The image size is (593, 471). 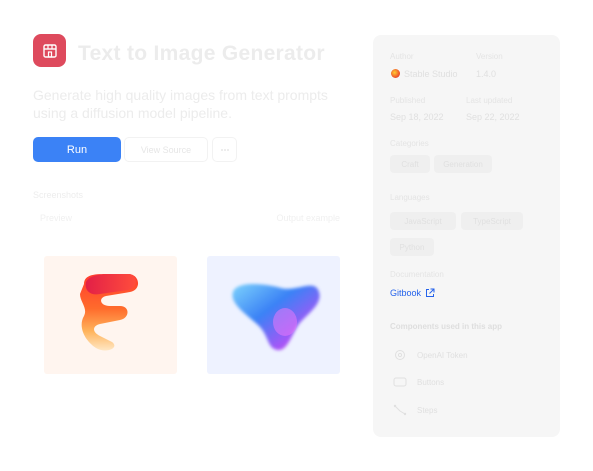 What do you see at coordinates (492, 221) in the screenshot?
I see `language-tag: TypeScript` at bounding box center [492, 221].